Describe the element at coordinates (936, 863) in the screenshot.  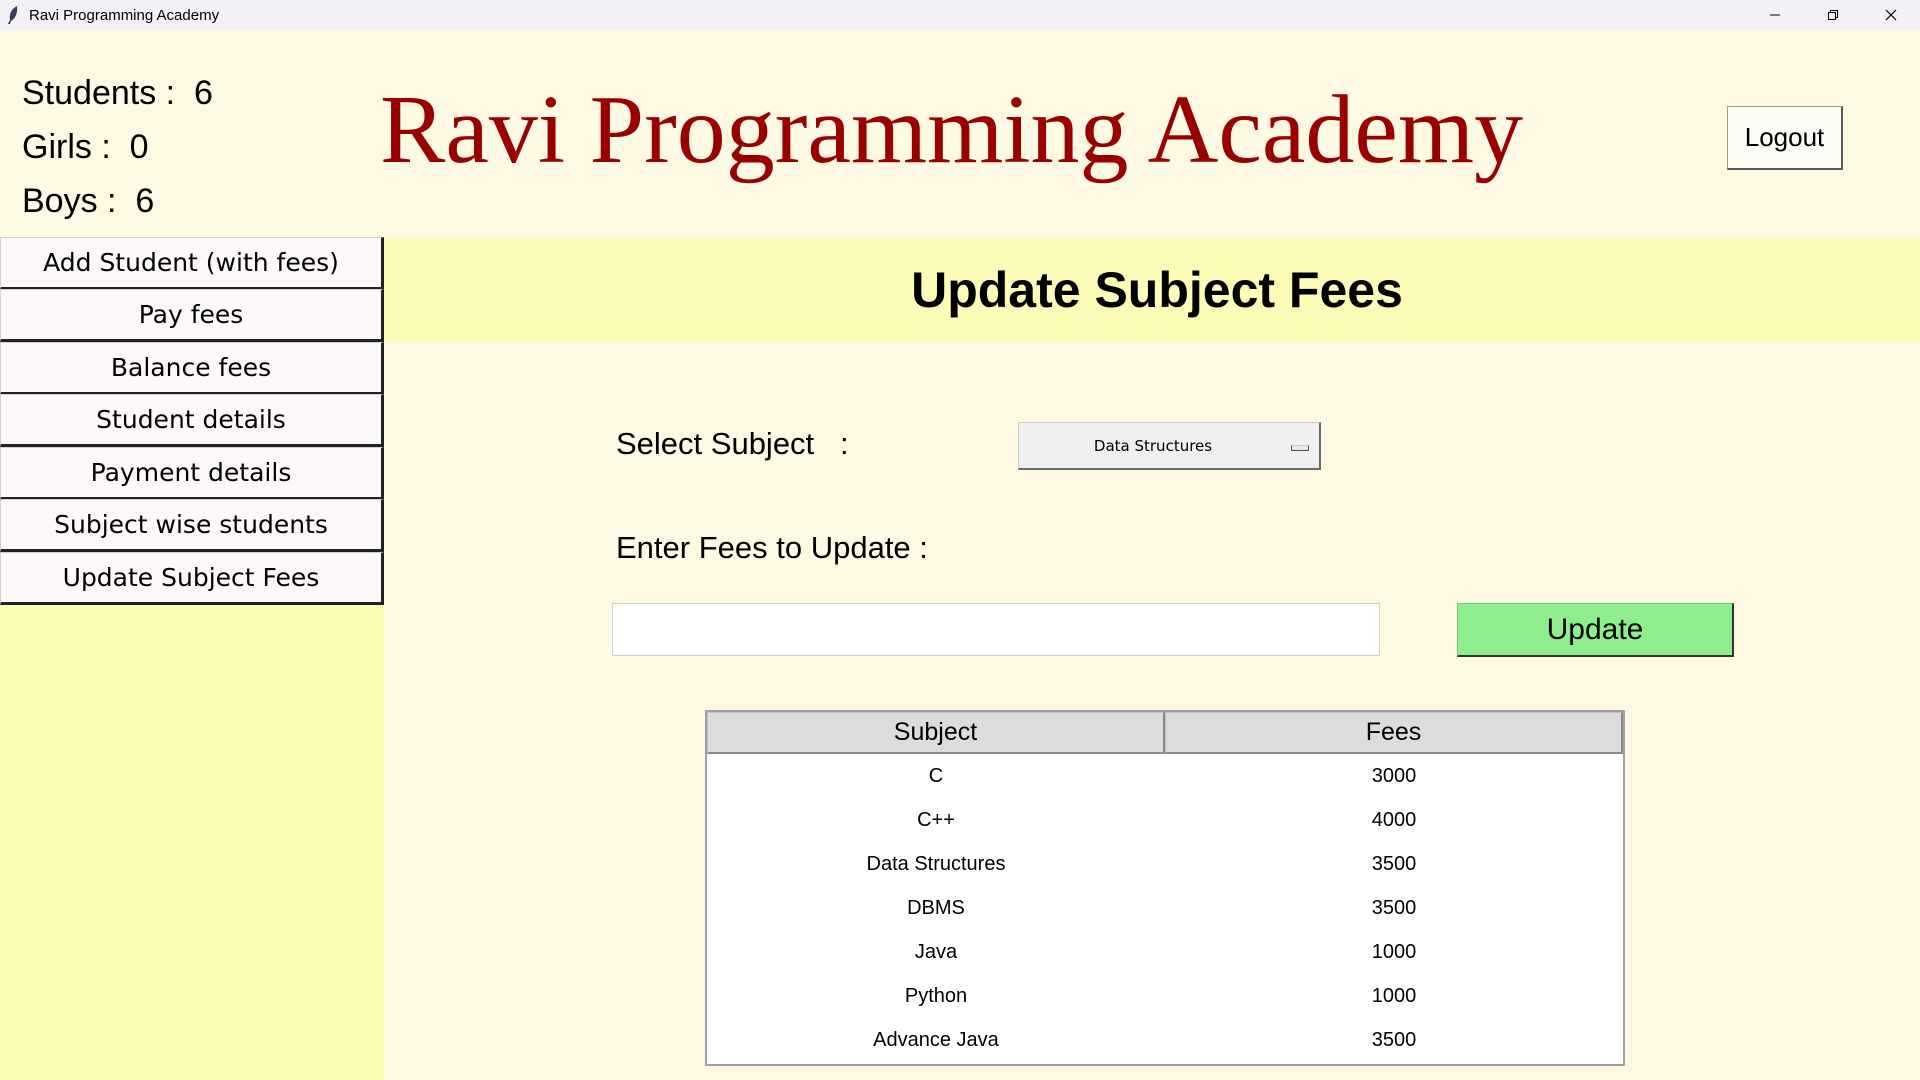
I see `cell-subject: Data Structures` at that location.